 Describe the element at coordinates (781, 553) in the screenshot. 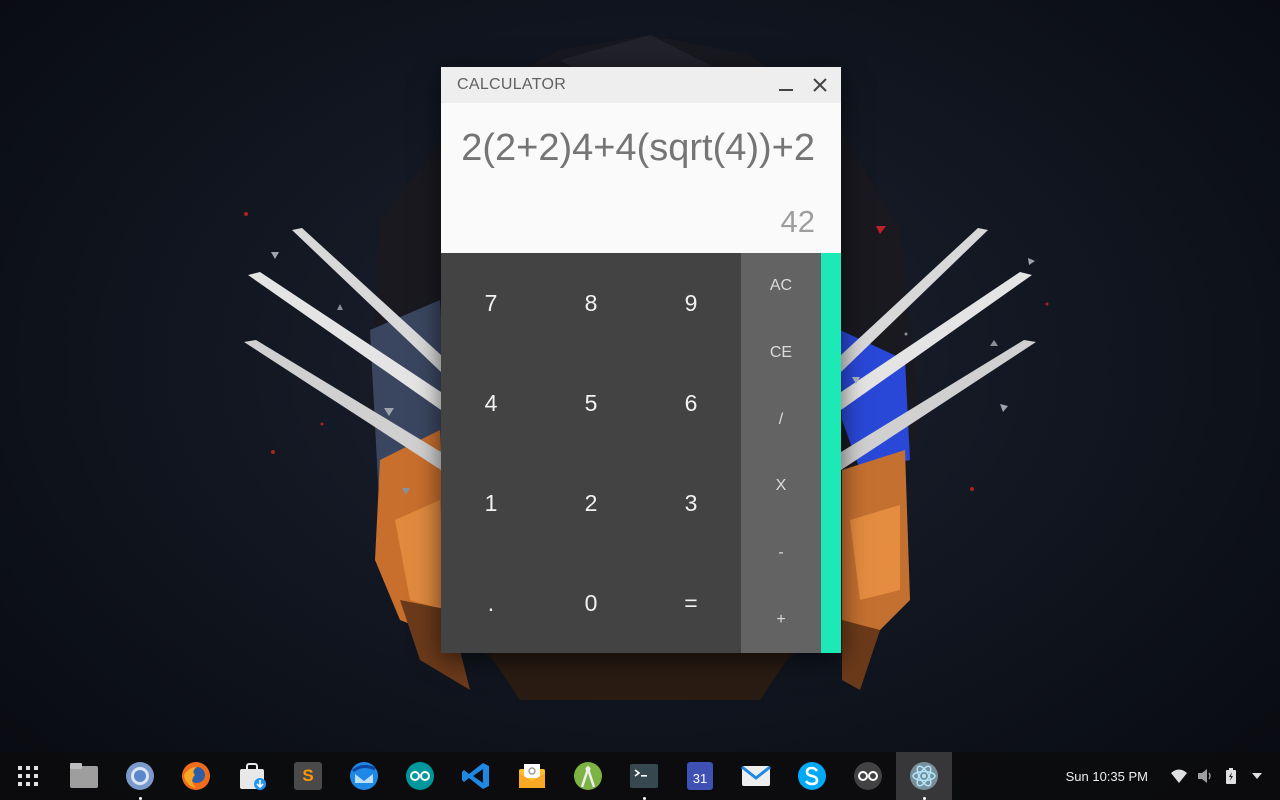

I see `subtract-button: -` at that location.